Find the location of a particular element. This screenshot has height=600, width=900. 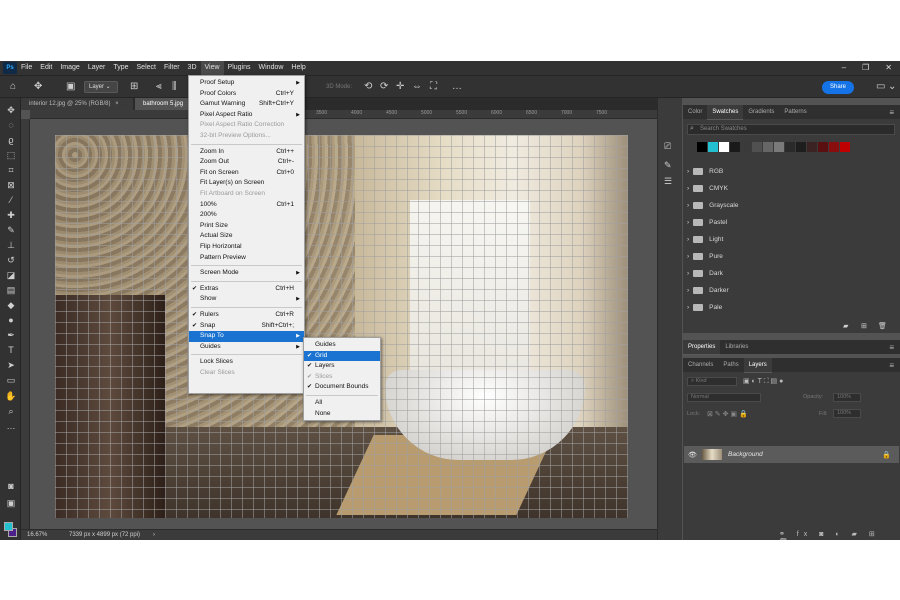

view-menu-item-snap: ✔ Snap Shift+Ctrl+; is located at coordinates (246, 326).